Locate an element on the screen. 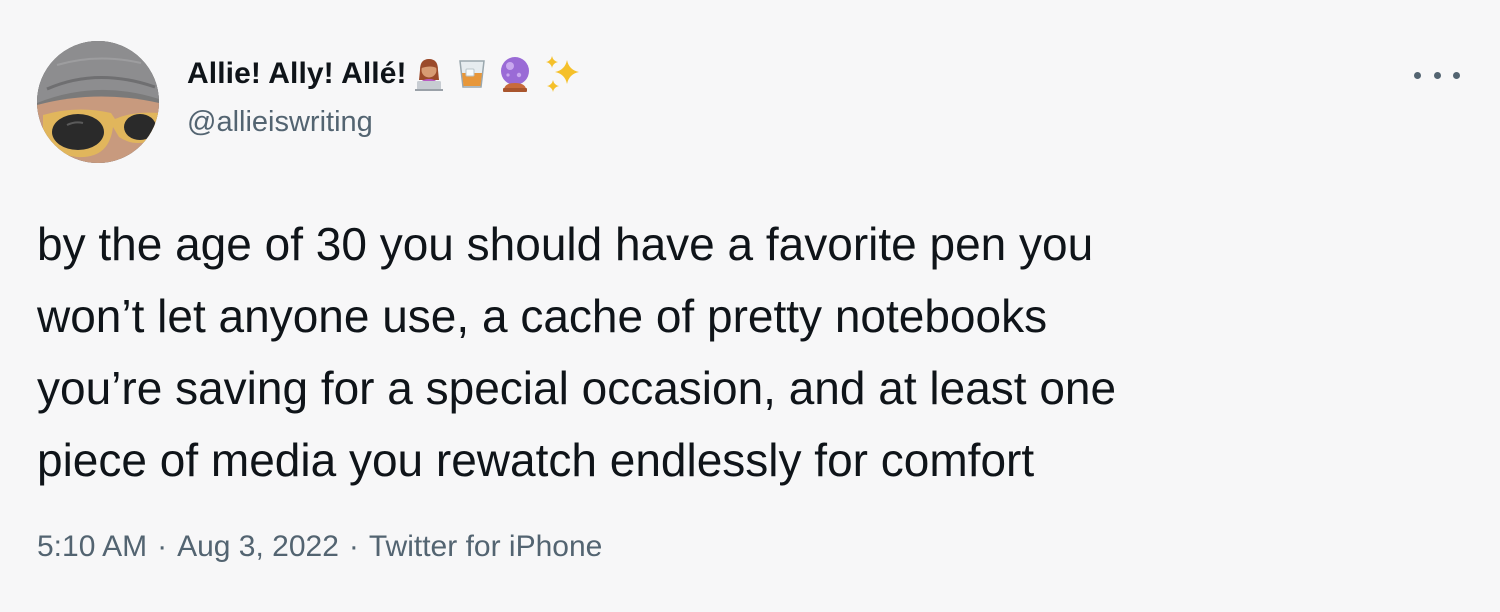  display-name: Allie! Ally! Allé! is located at coordinates (297, 74).